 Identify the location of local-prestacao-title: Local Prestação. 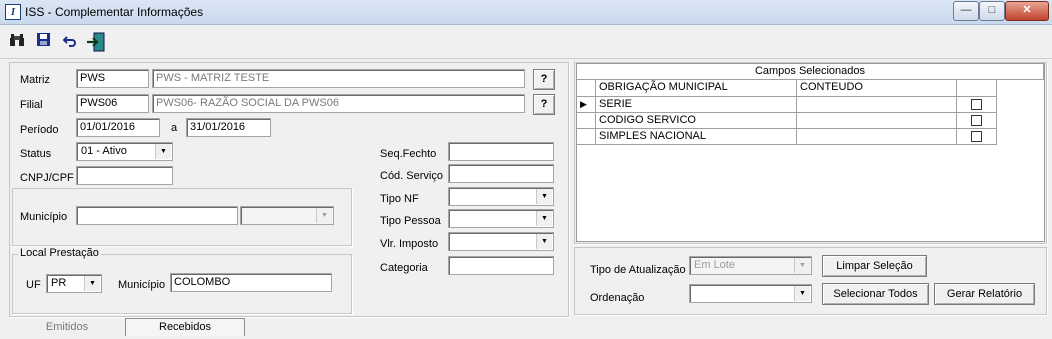
(59, 253).